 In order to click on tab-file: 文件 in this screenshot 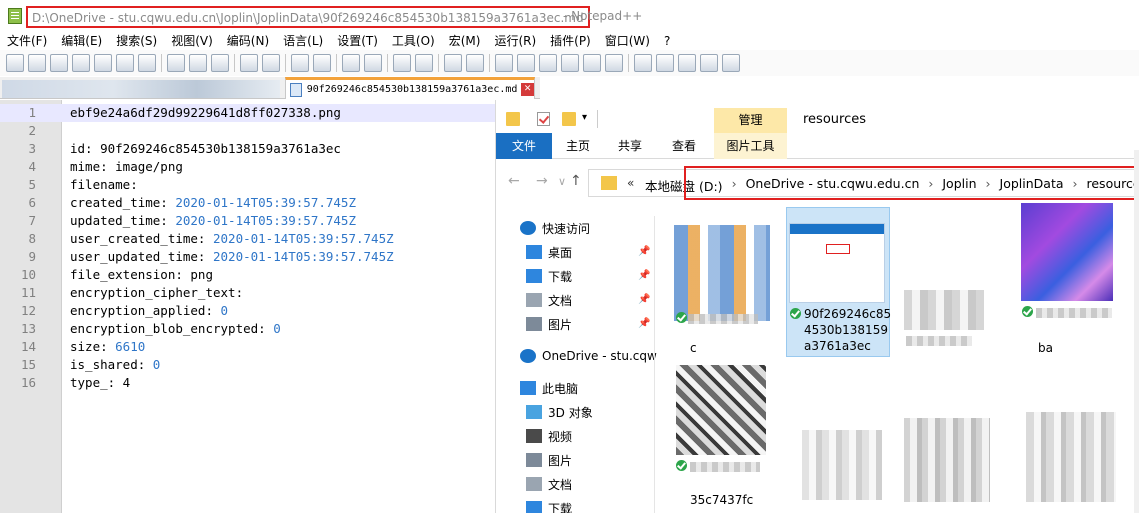, I will do `click(524, 146)`.